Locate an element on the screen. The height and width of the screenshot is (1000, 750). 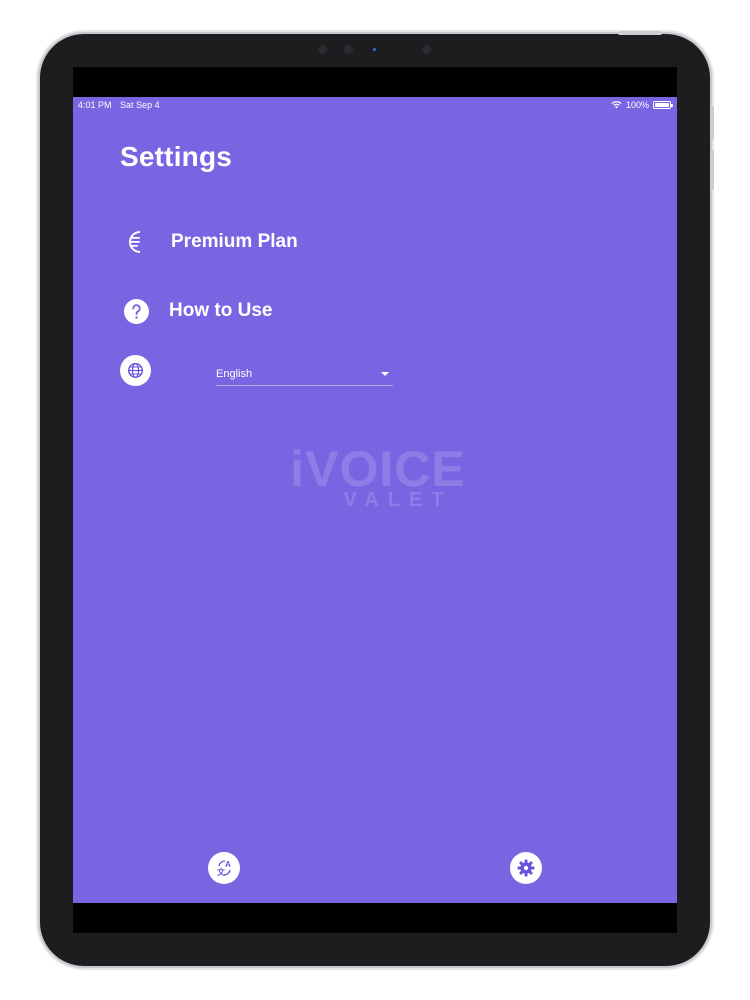
status-date: Sat Sep 4 is located at coordinates (140, 105).